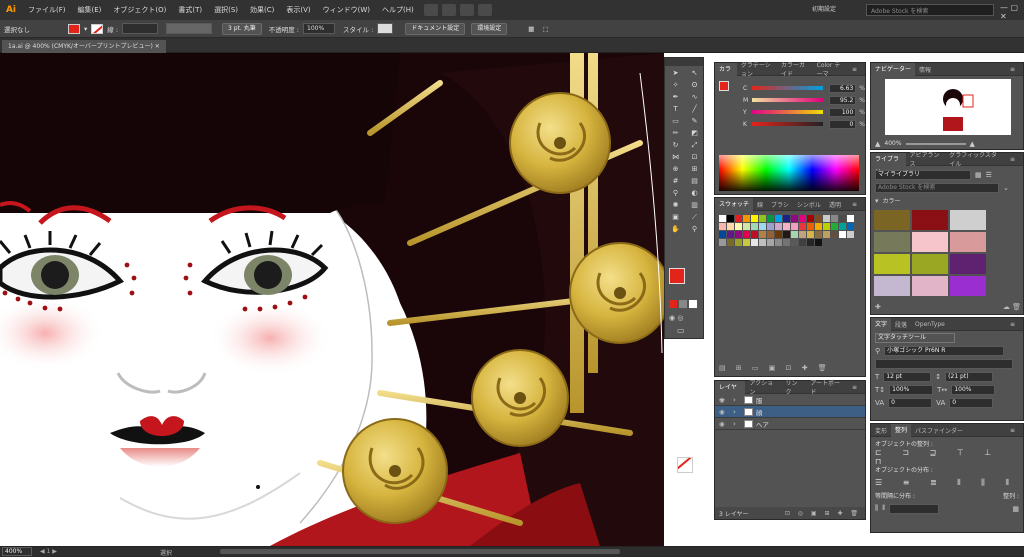  What do you see at coordinates (937, 187) in the screenshot?
I see `library-search-input: Adobe Stock を検索` at bounding box center [937, 187].